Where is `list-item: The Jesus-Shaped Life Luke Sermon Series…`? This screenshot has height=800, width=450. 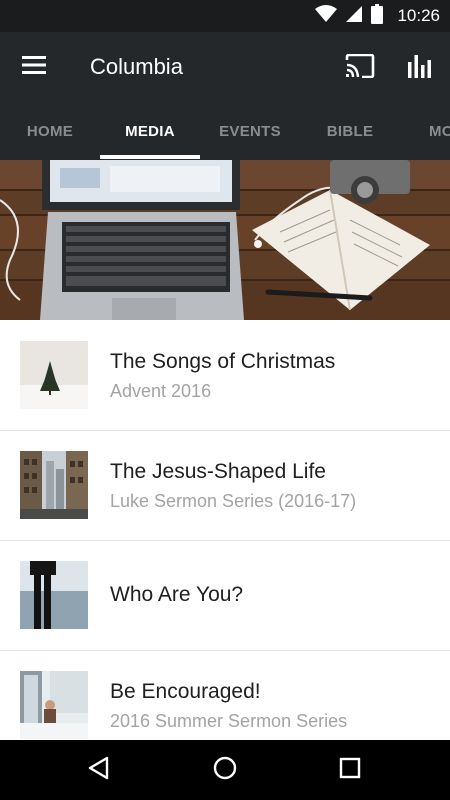 list-item: The Jesus-Shaped Life Luke Sermon Series… is located at coordinates (225, 485).